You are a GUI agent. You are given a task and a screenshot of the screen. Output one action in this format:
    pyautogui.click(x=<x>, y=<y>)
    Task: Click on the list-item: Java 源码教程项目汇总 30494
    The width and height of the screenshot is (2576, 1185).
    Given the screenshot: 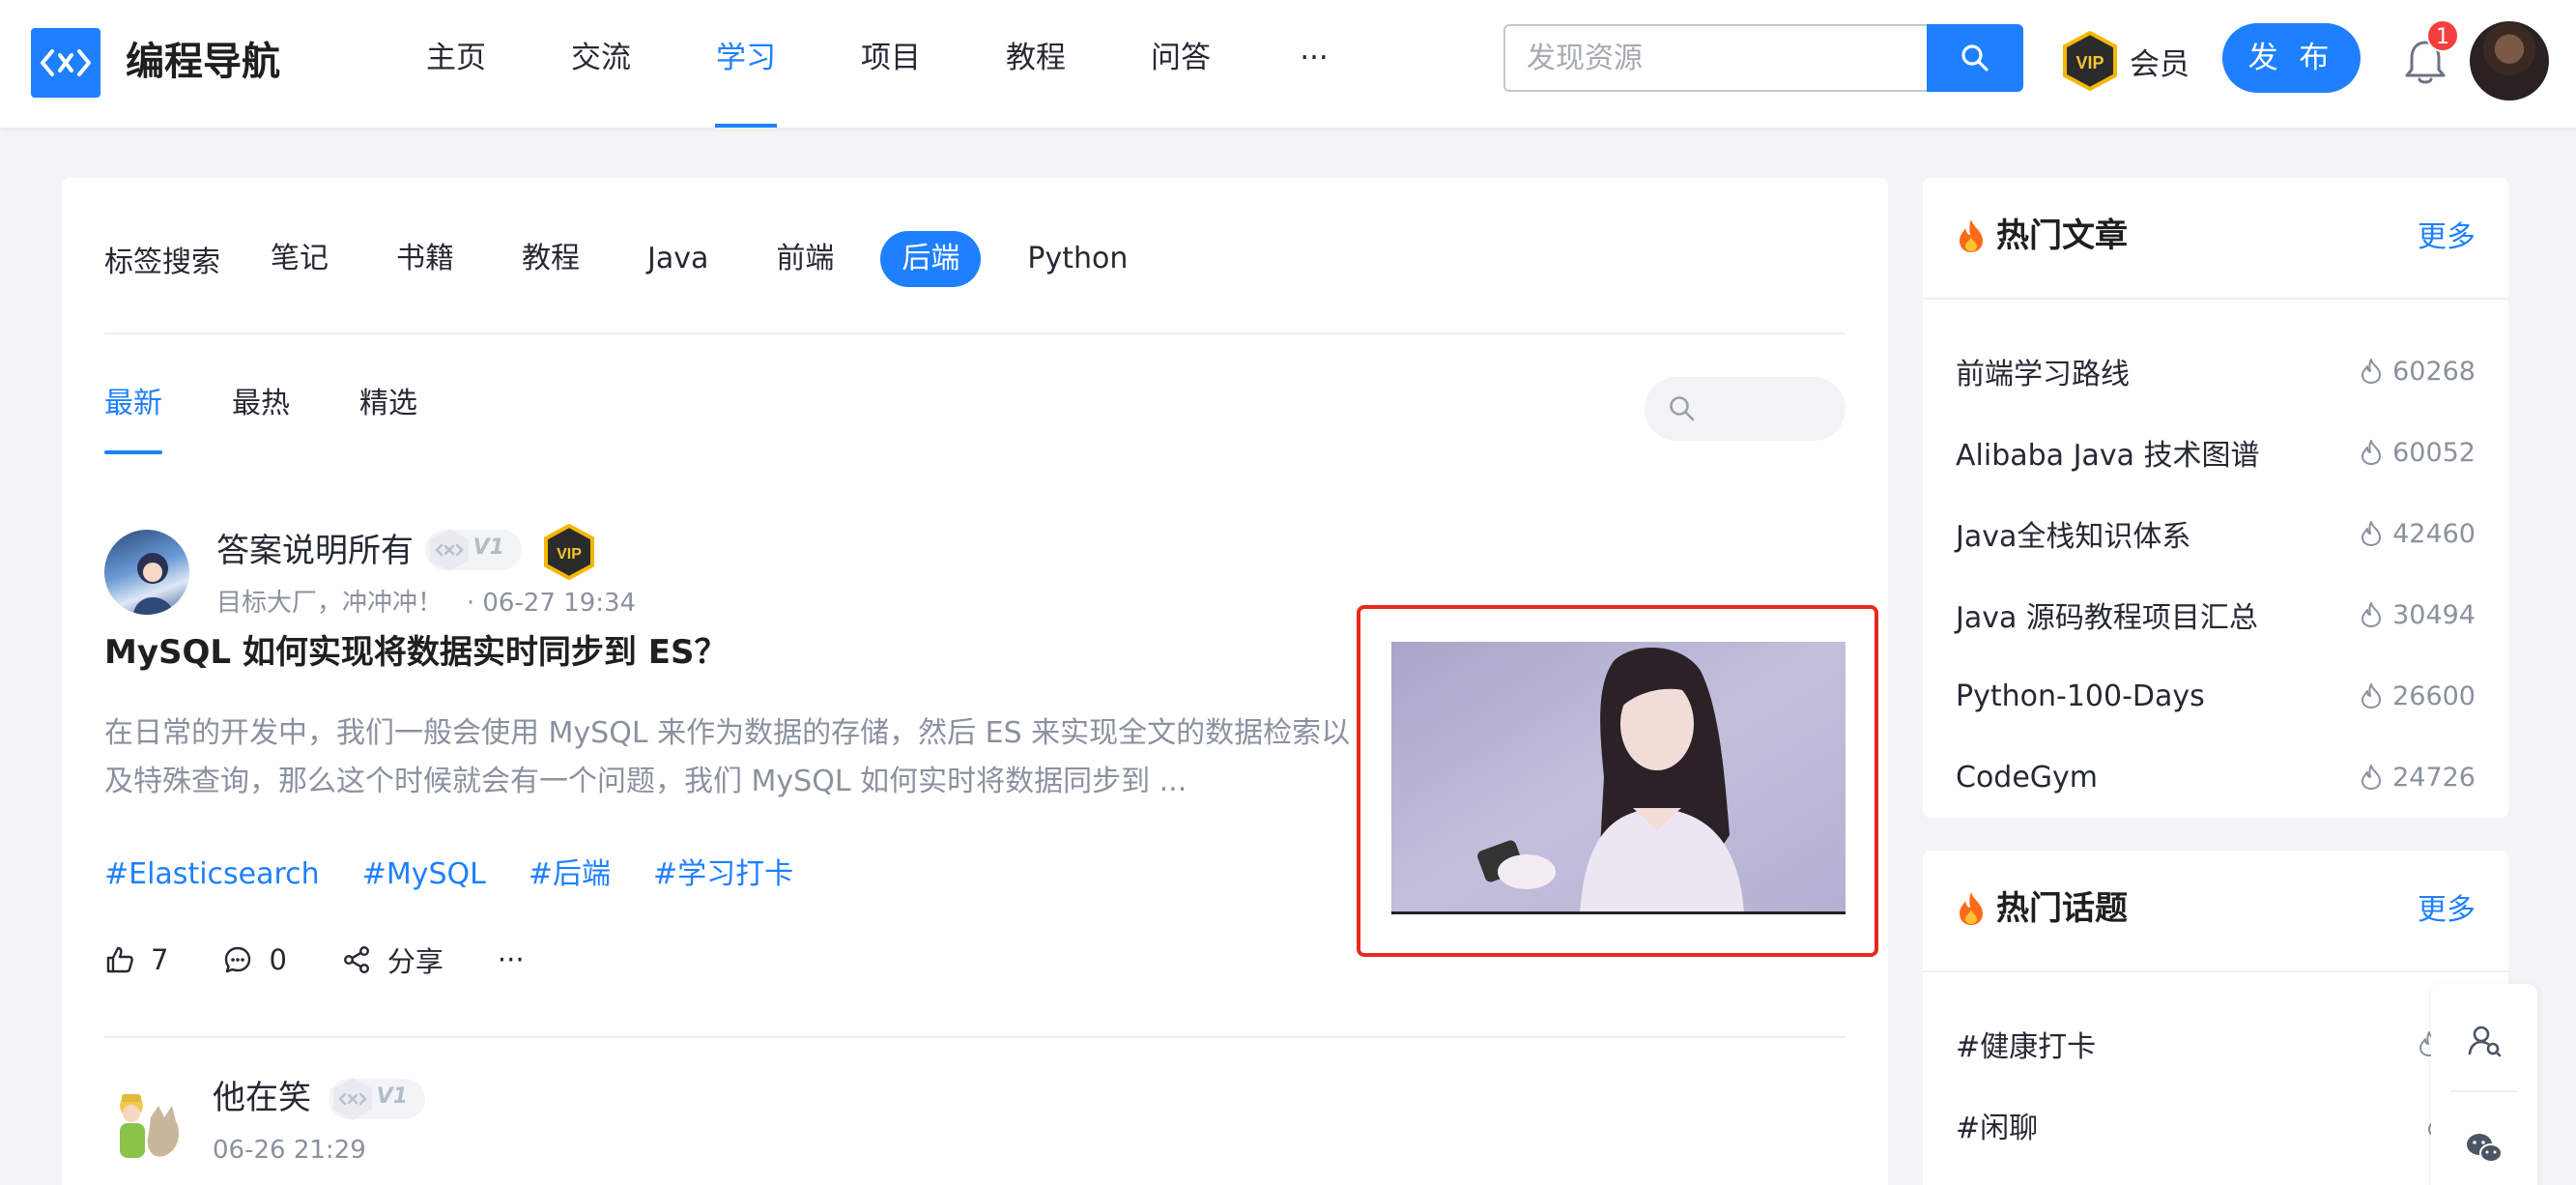 What is the action you would take?
    pyautogui.click(x=2216, y=615)
    